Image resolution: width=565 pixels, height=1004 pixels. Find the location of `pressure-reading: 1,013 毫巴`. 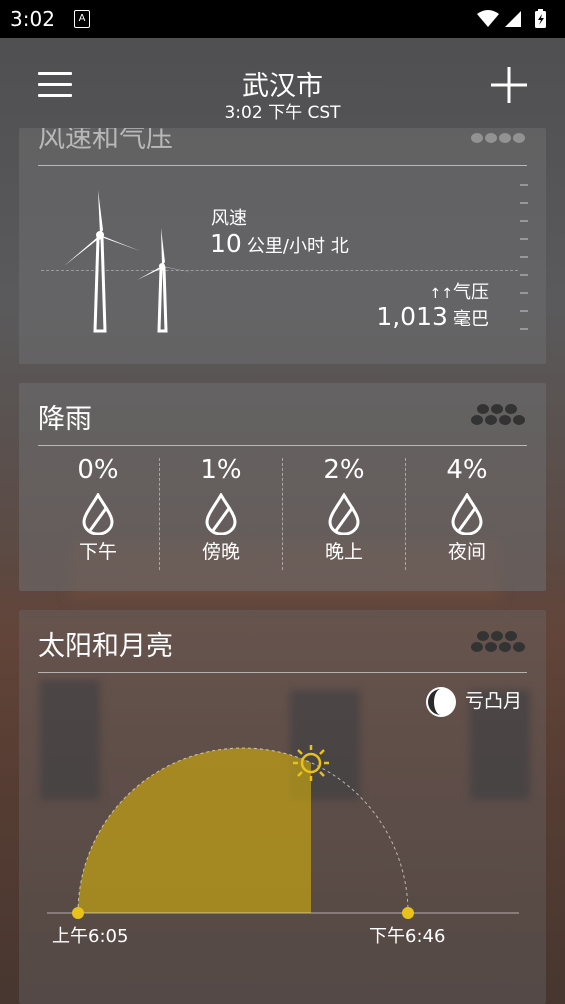

pressure-reading: 1,013 毫巴 is located at coordinates (432, 316).